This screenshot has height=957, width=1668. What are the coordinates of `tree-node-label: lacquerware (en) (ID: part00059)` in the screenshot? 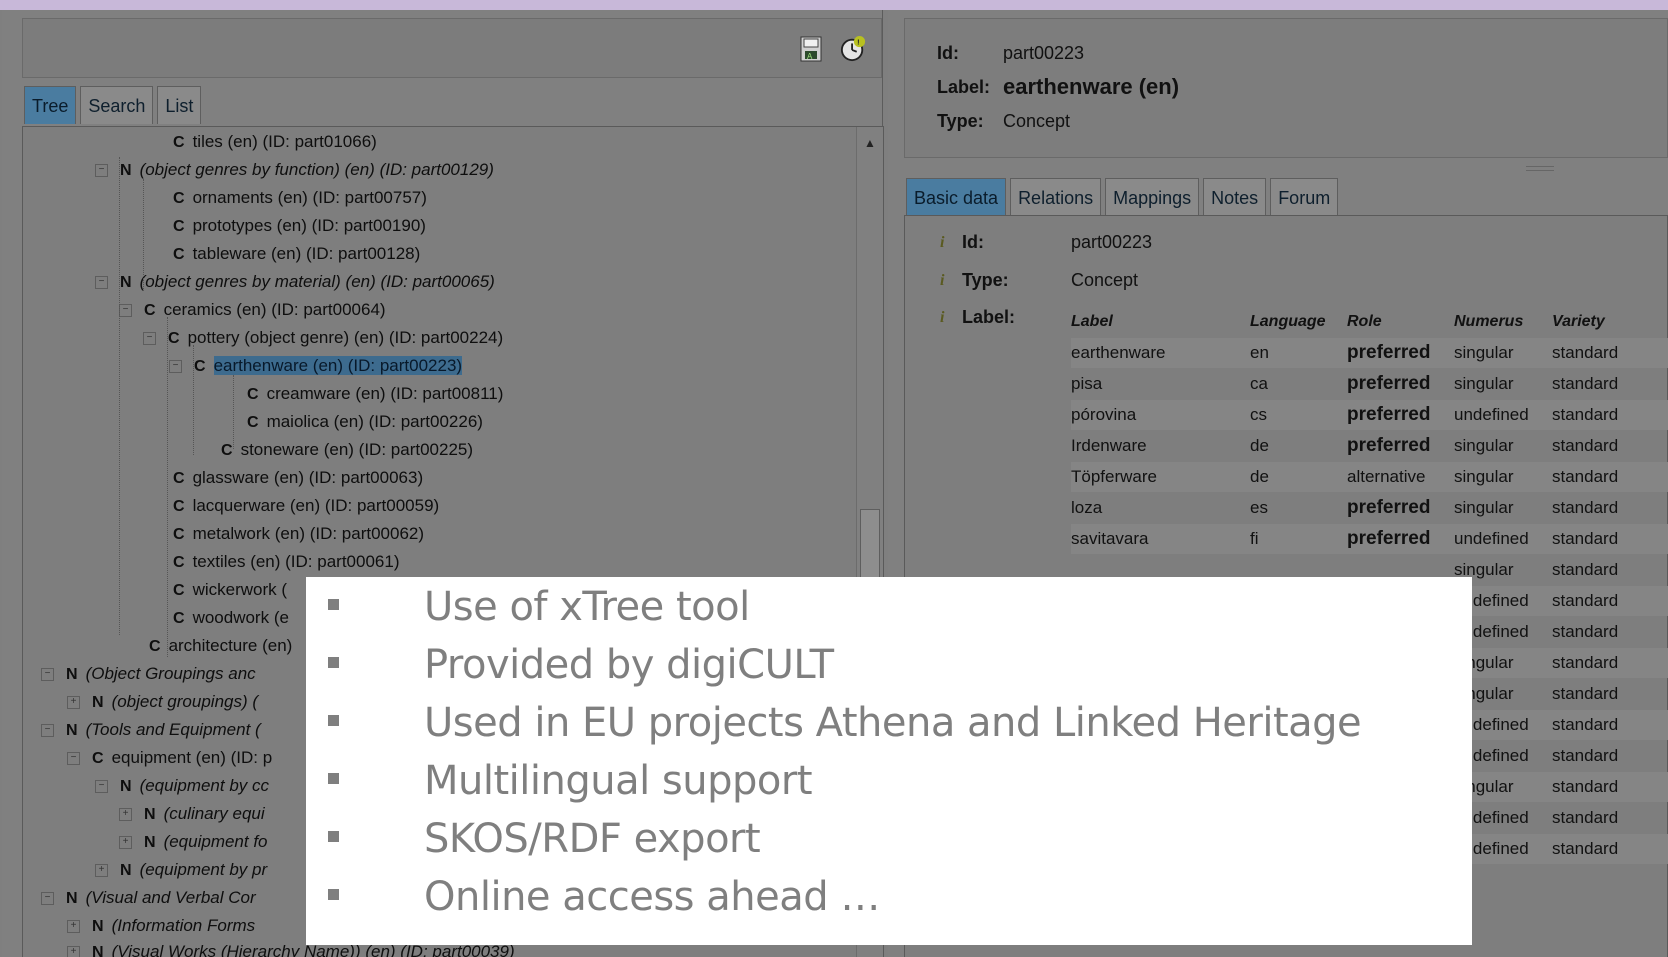 It's located at (316, 505).